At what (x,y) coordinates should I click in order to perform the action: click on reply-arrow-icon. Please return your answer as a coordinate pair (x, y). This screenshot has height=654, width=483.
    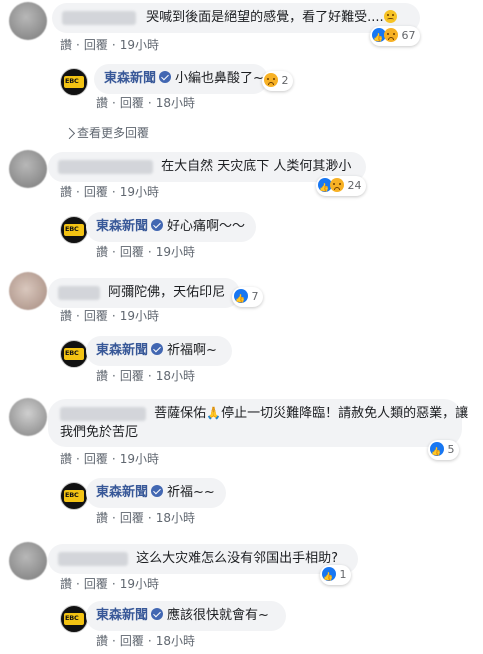
    Looking at the image, I should click on (69, 133).